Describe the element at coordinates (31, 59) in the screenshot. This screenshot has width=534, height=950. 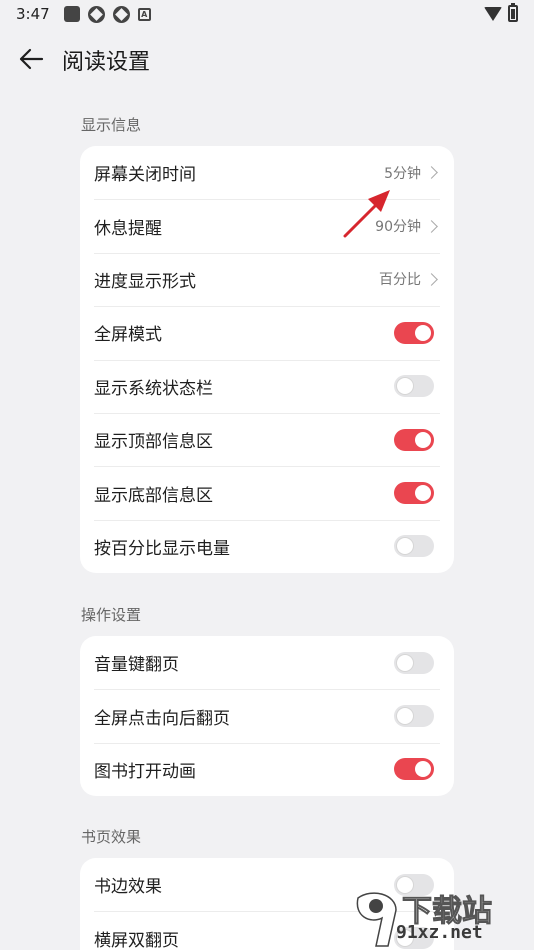
I see `back-arrow-icon` at that location.